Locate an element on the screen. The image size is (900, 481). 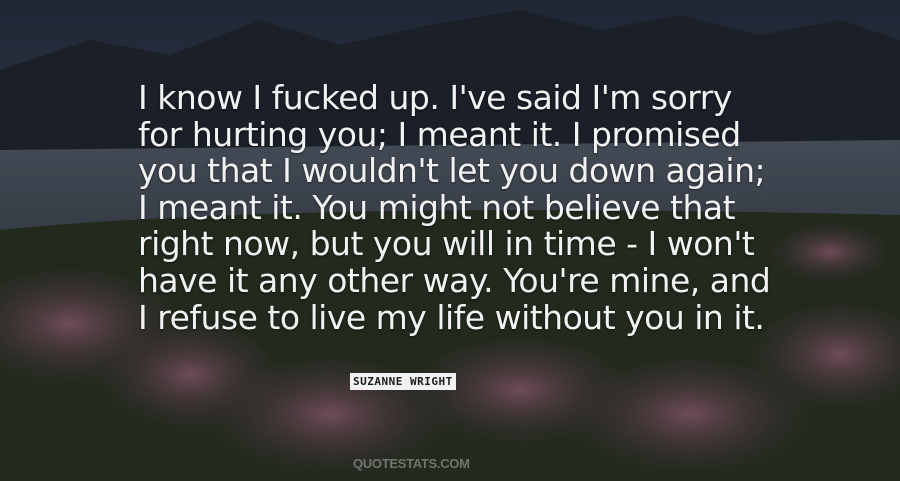
site-watermark: QUOTESTATS.COM is located at coordinates (411, 463).